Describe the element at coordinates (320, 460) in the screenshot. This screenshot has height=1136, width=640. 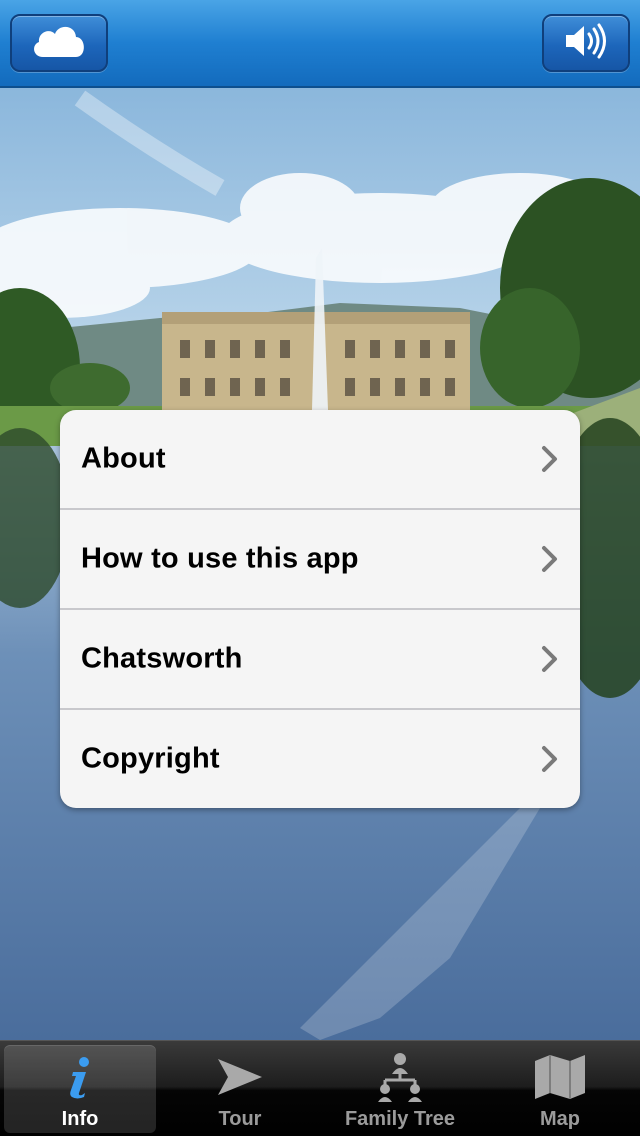
I see `menu-item-about: About` at that location.